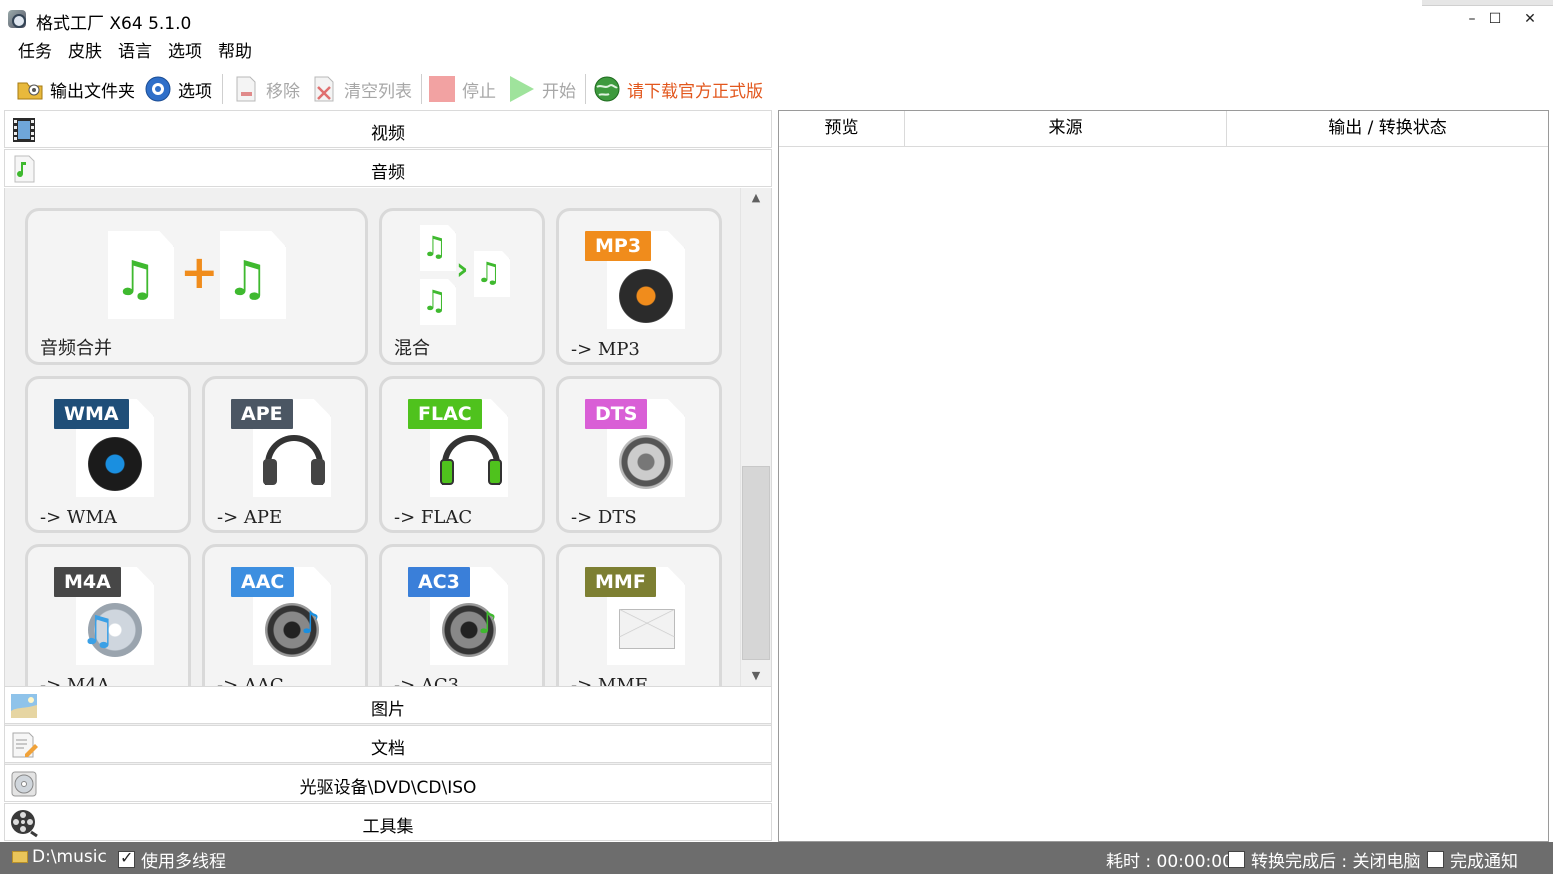 The height and width of the screenshot is (874, 1553). I want to click on menu-skin: 皮肤, so click(85, 53).